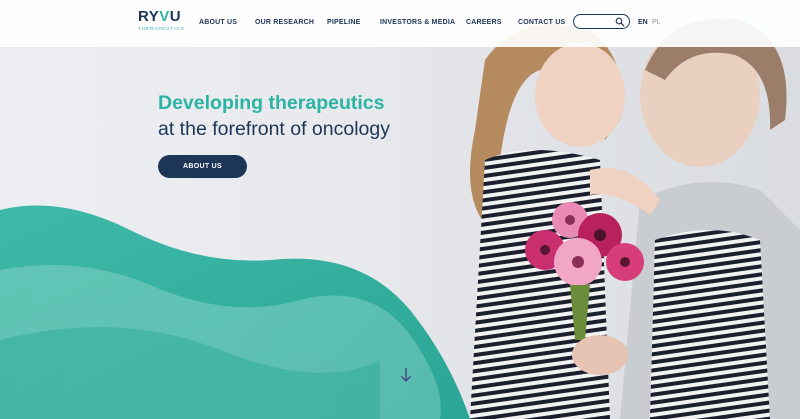 The image size is (800, 419). Describe the element at coordinates (274, 129) in the screenshot. I see `hero-headline-main: at the forefront of oncology` at that location.